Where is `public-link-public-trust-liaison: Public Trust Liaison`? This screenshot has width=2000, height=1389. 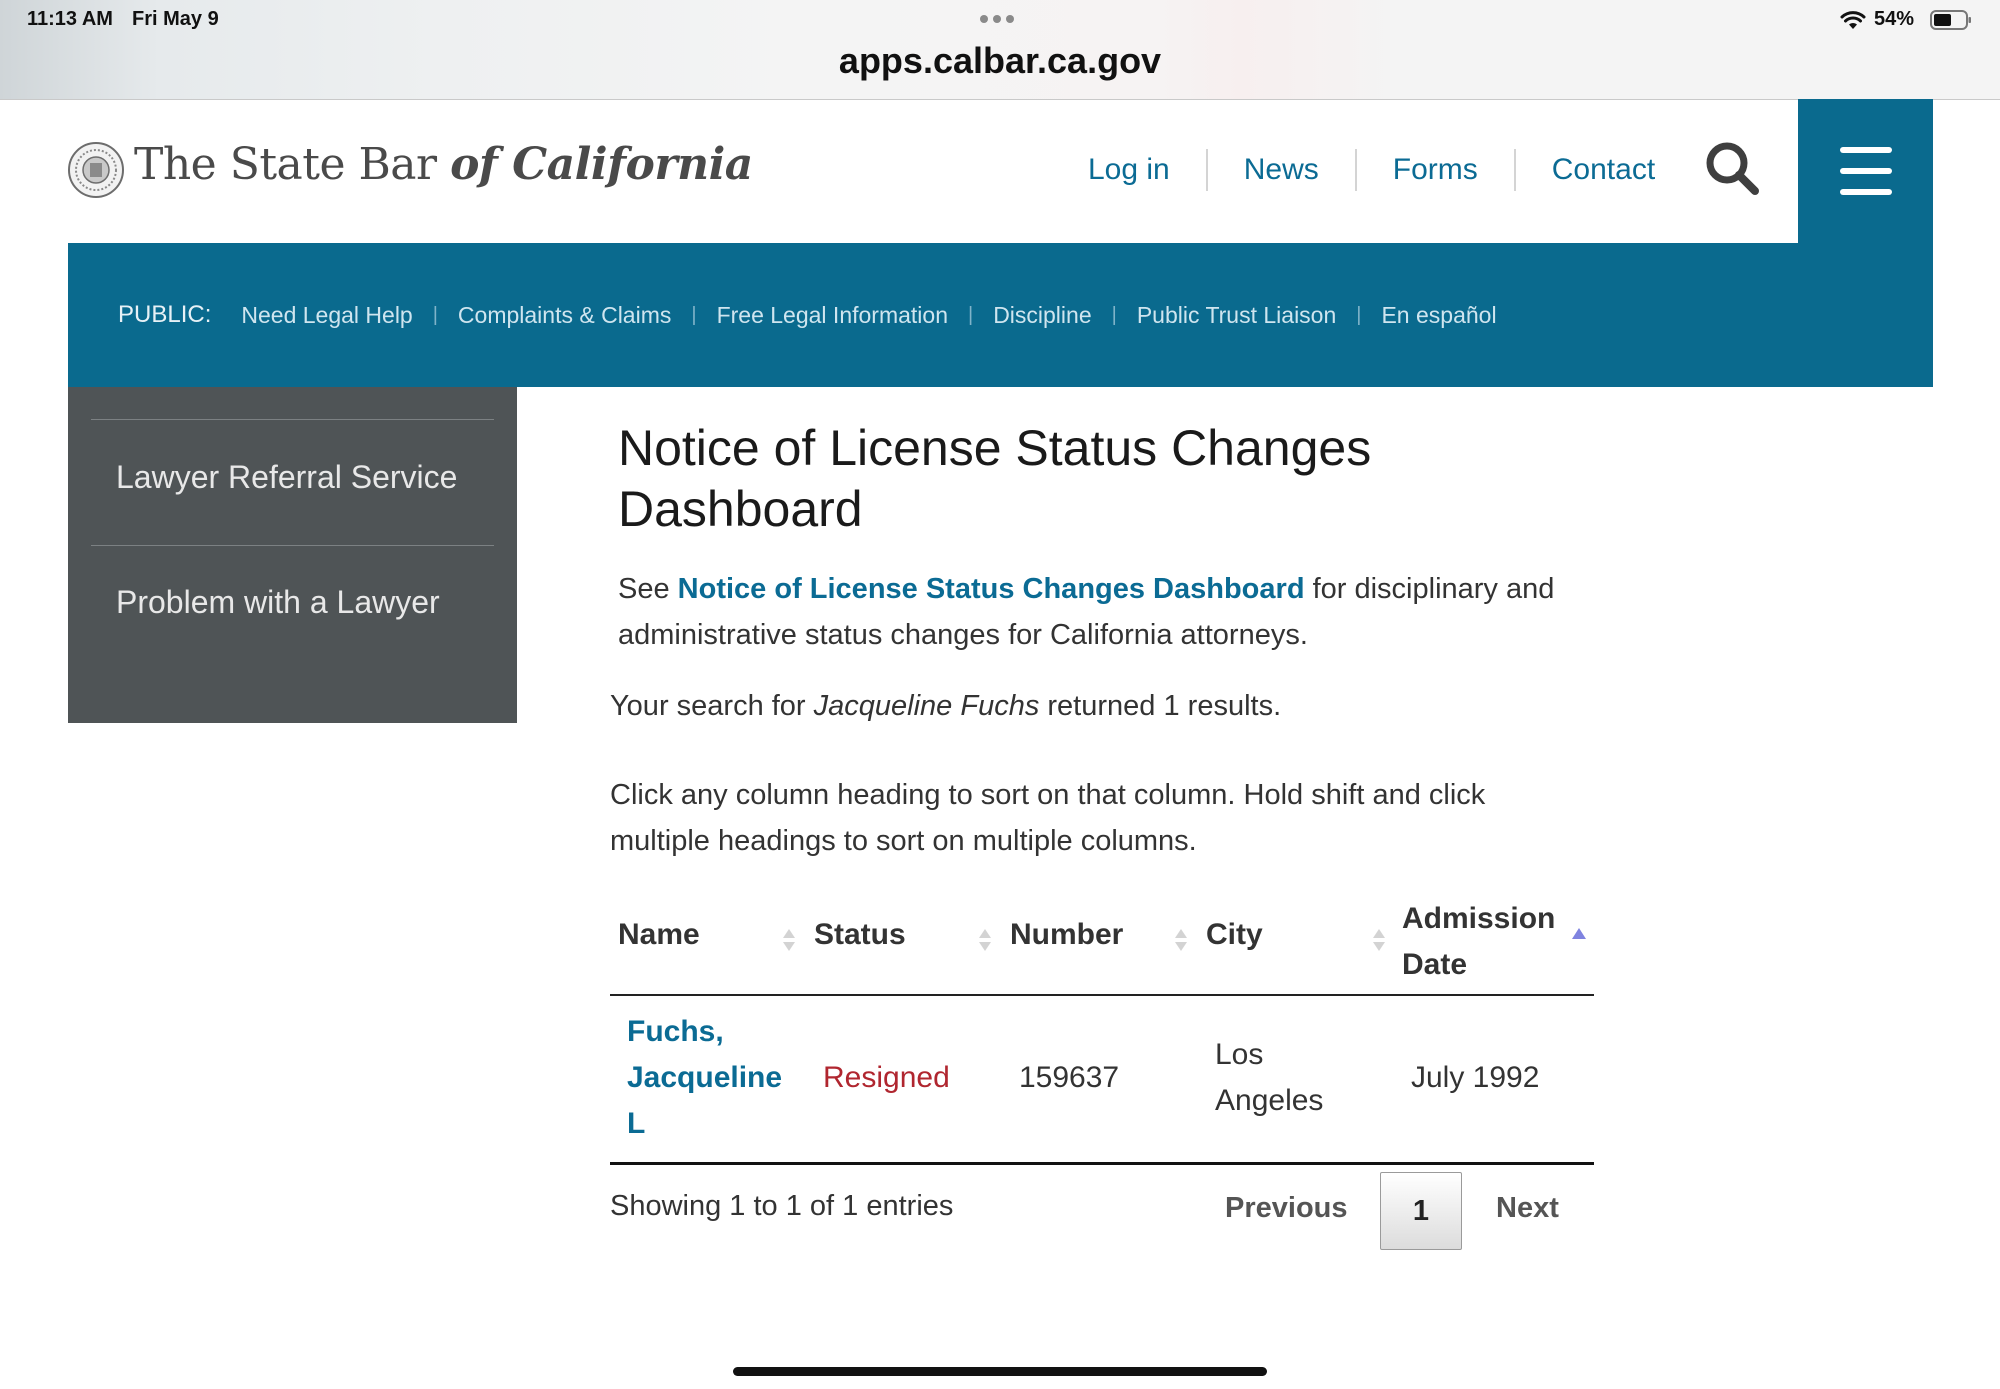 public-link-public-trust-liaison: Public Trust Liaison is located at coordinates (1236, 315).